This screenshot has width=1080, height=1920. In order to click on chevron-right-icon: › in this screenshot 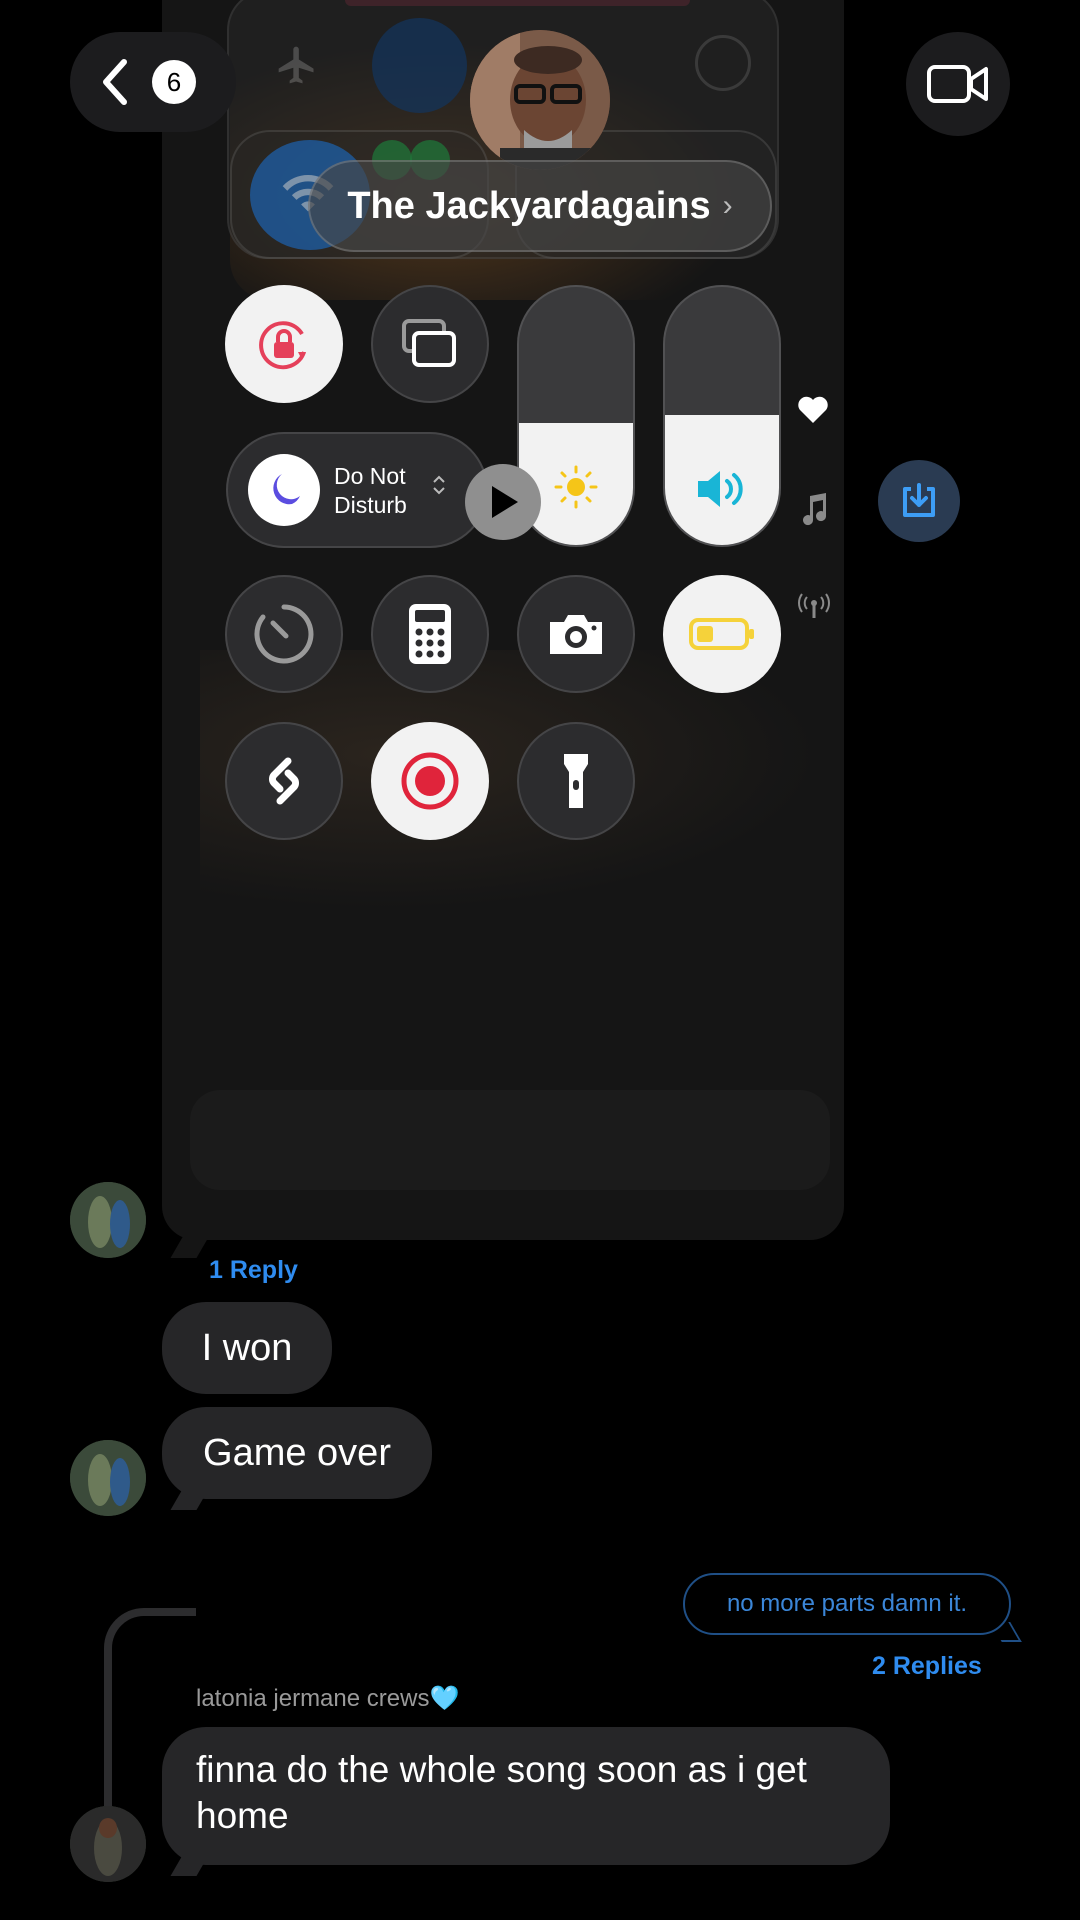, I will do `click(727, 205)`.